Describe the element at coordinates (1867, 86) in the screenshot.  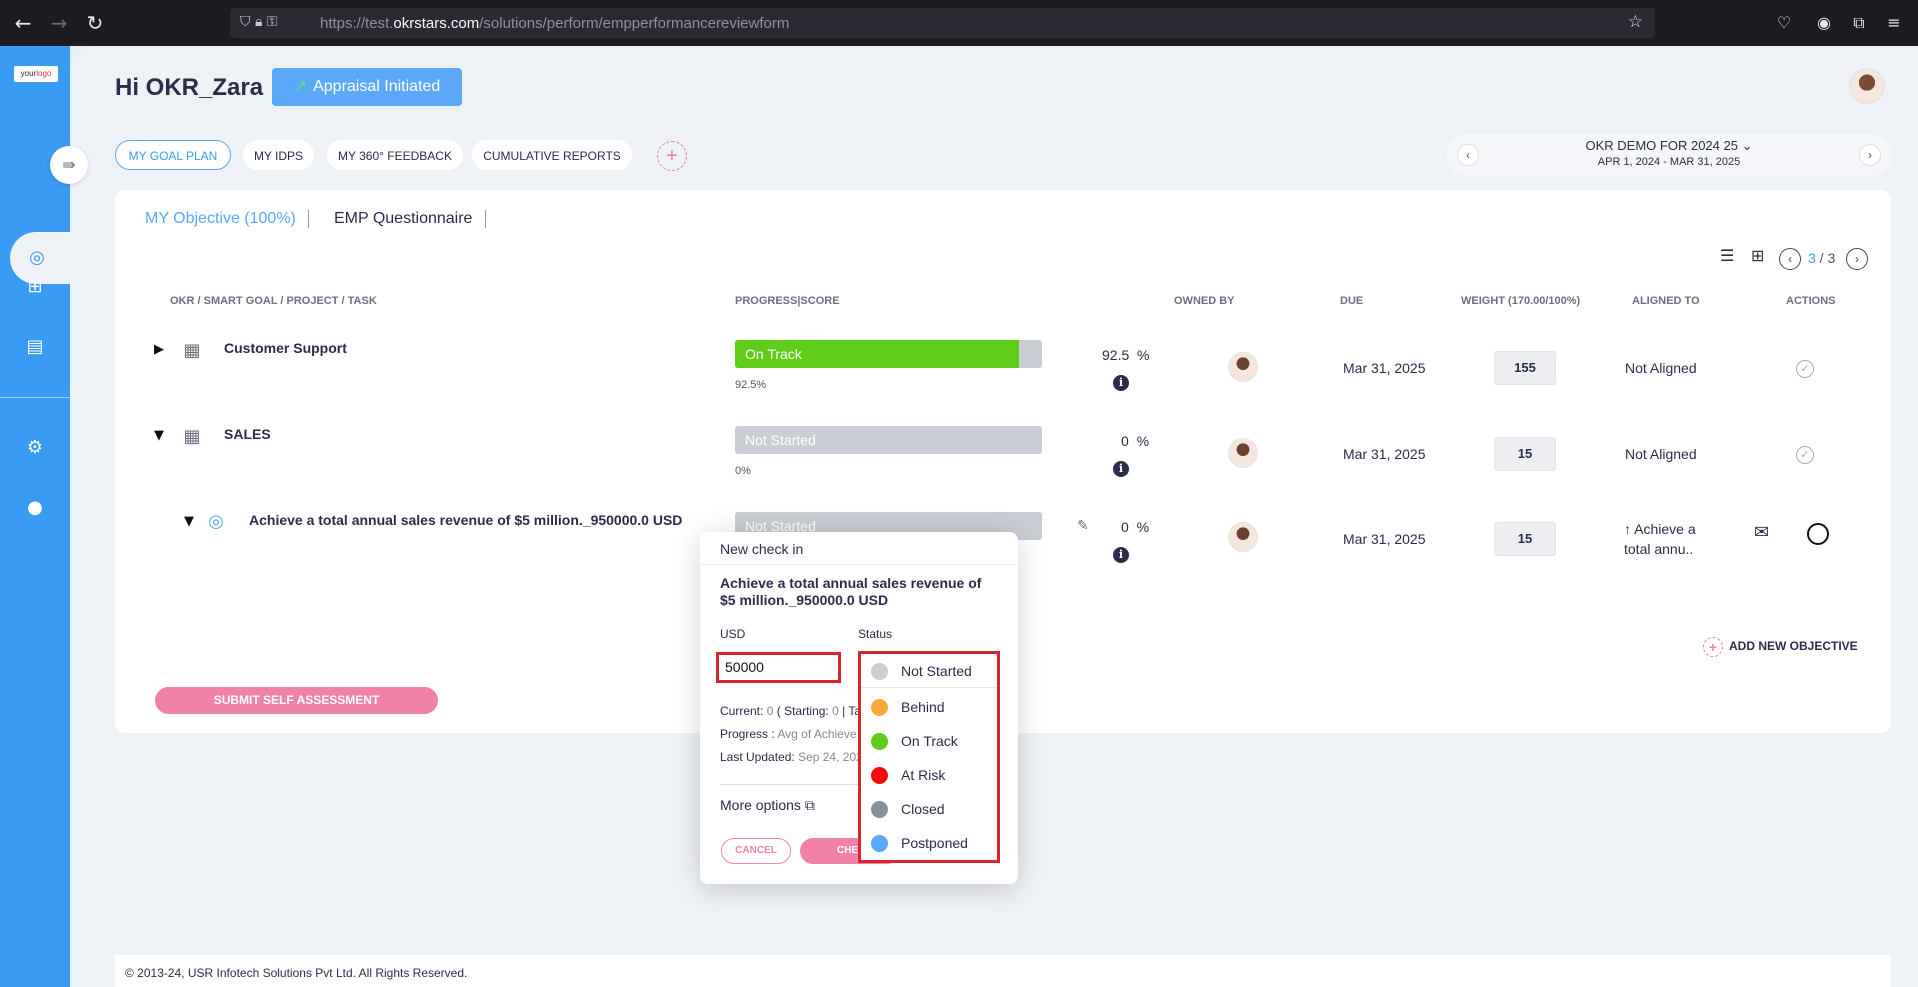
I see `user-avatar` at that location.